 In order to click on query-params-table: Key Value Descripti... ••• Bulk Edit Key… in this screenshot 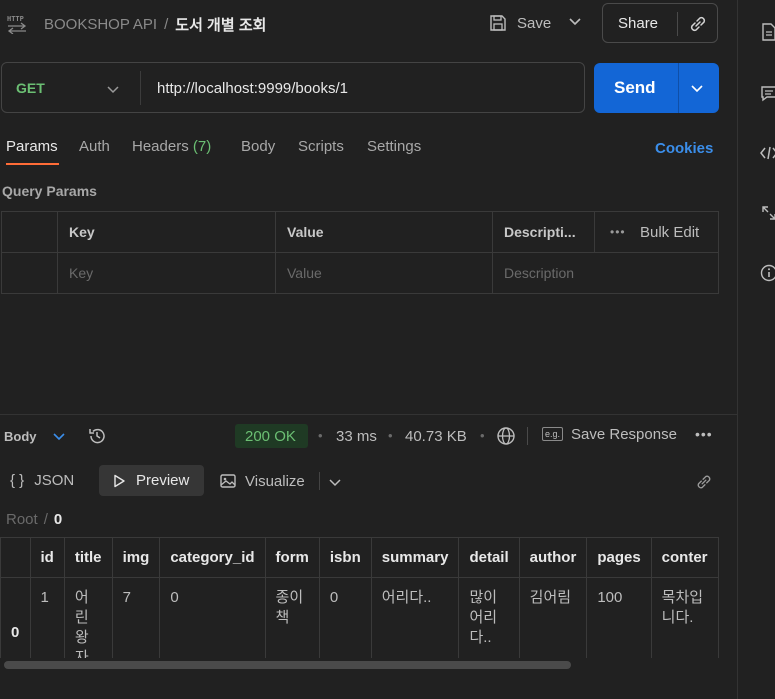, I will do `click(360, 252)`.